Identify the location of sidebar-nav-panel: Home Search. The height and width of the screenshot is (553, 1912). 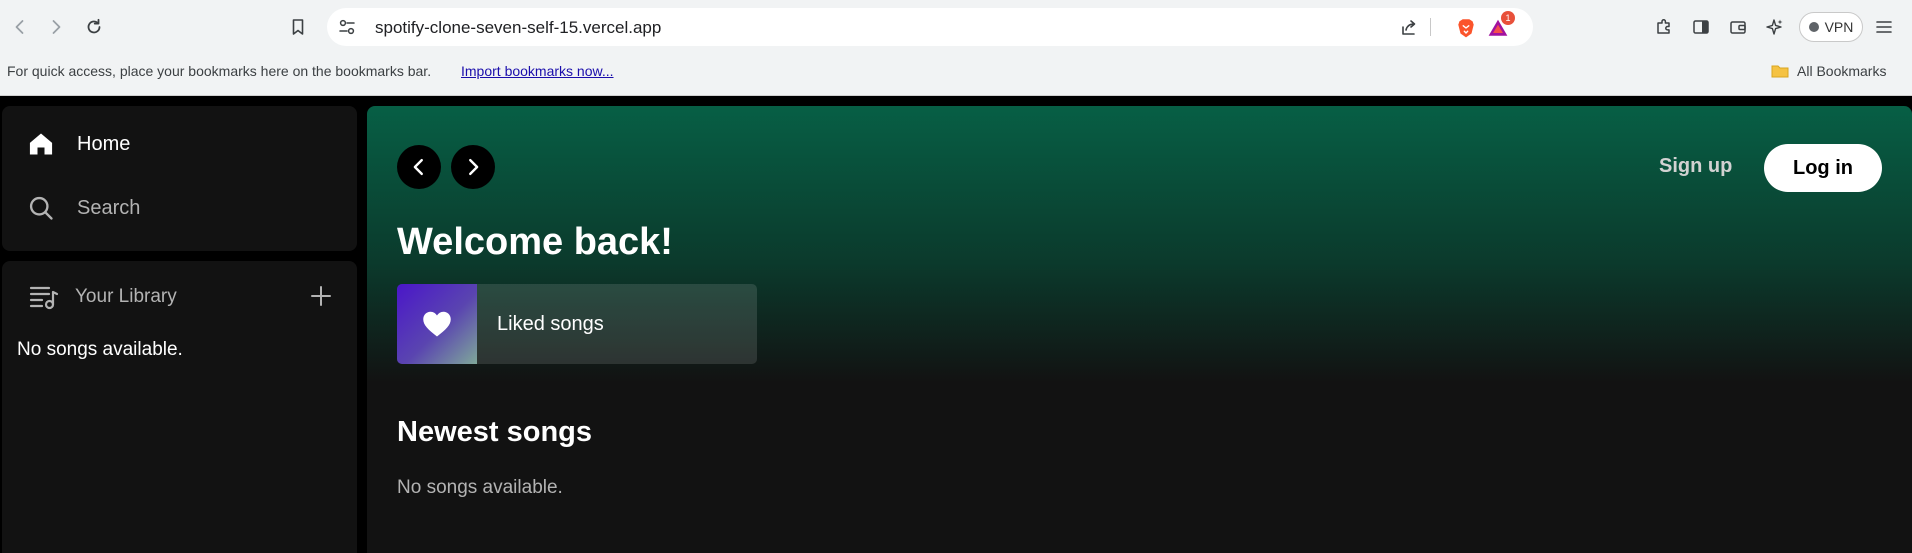
(179, 178).